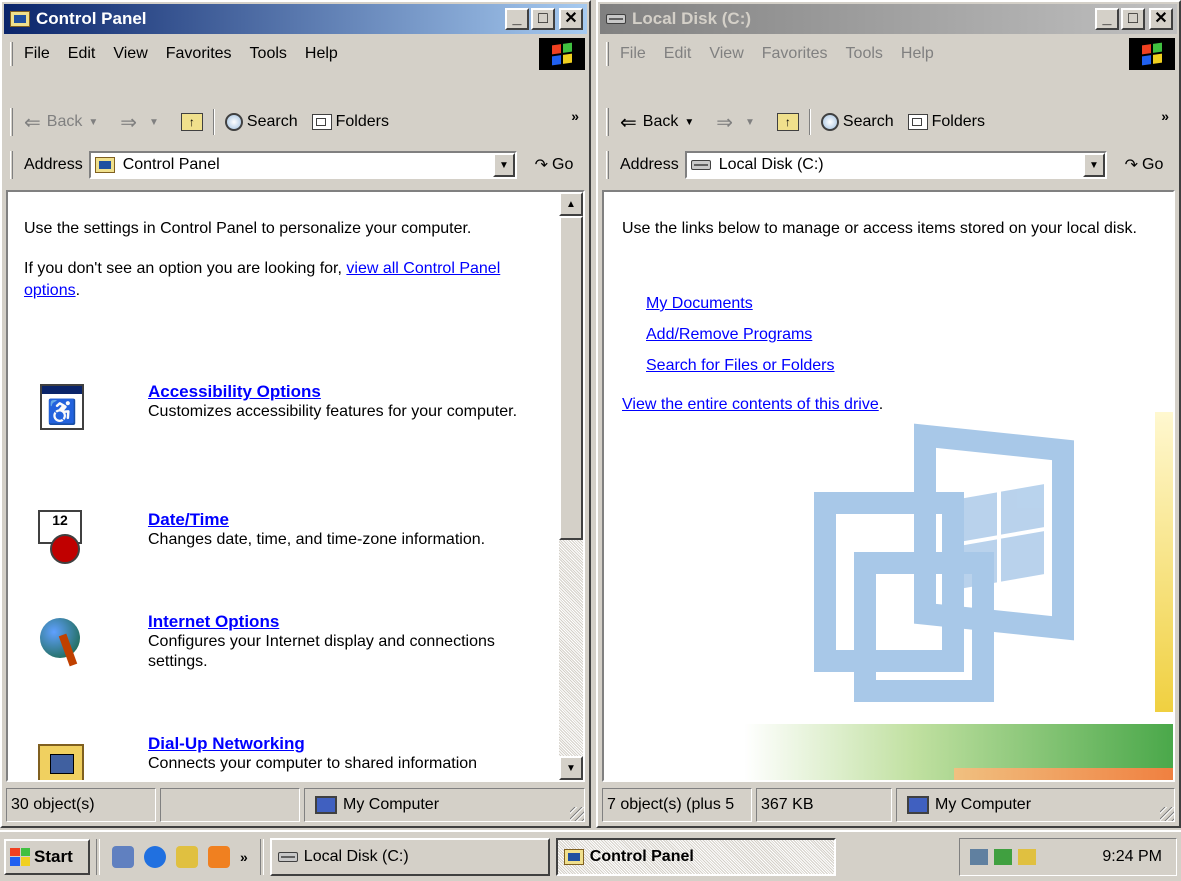  I want to click on internet-globe-icon, so click(54, 639).